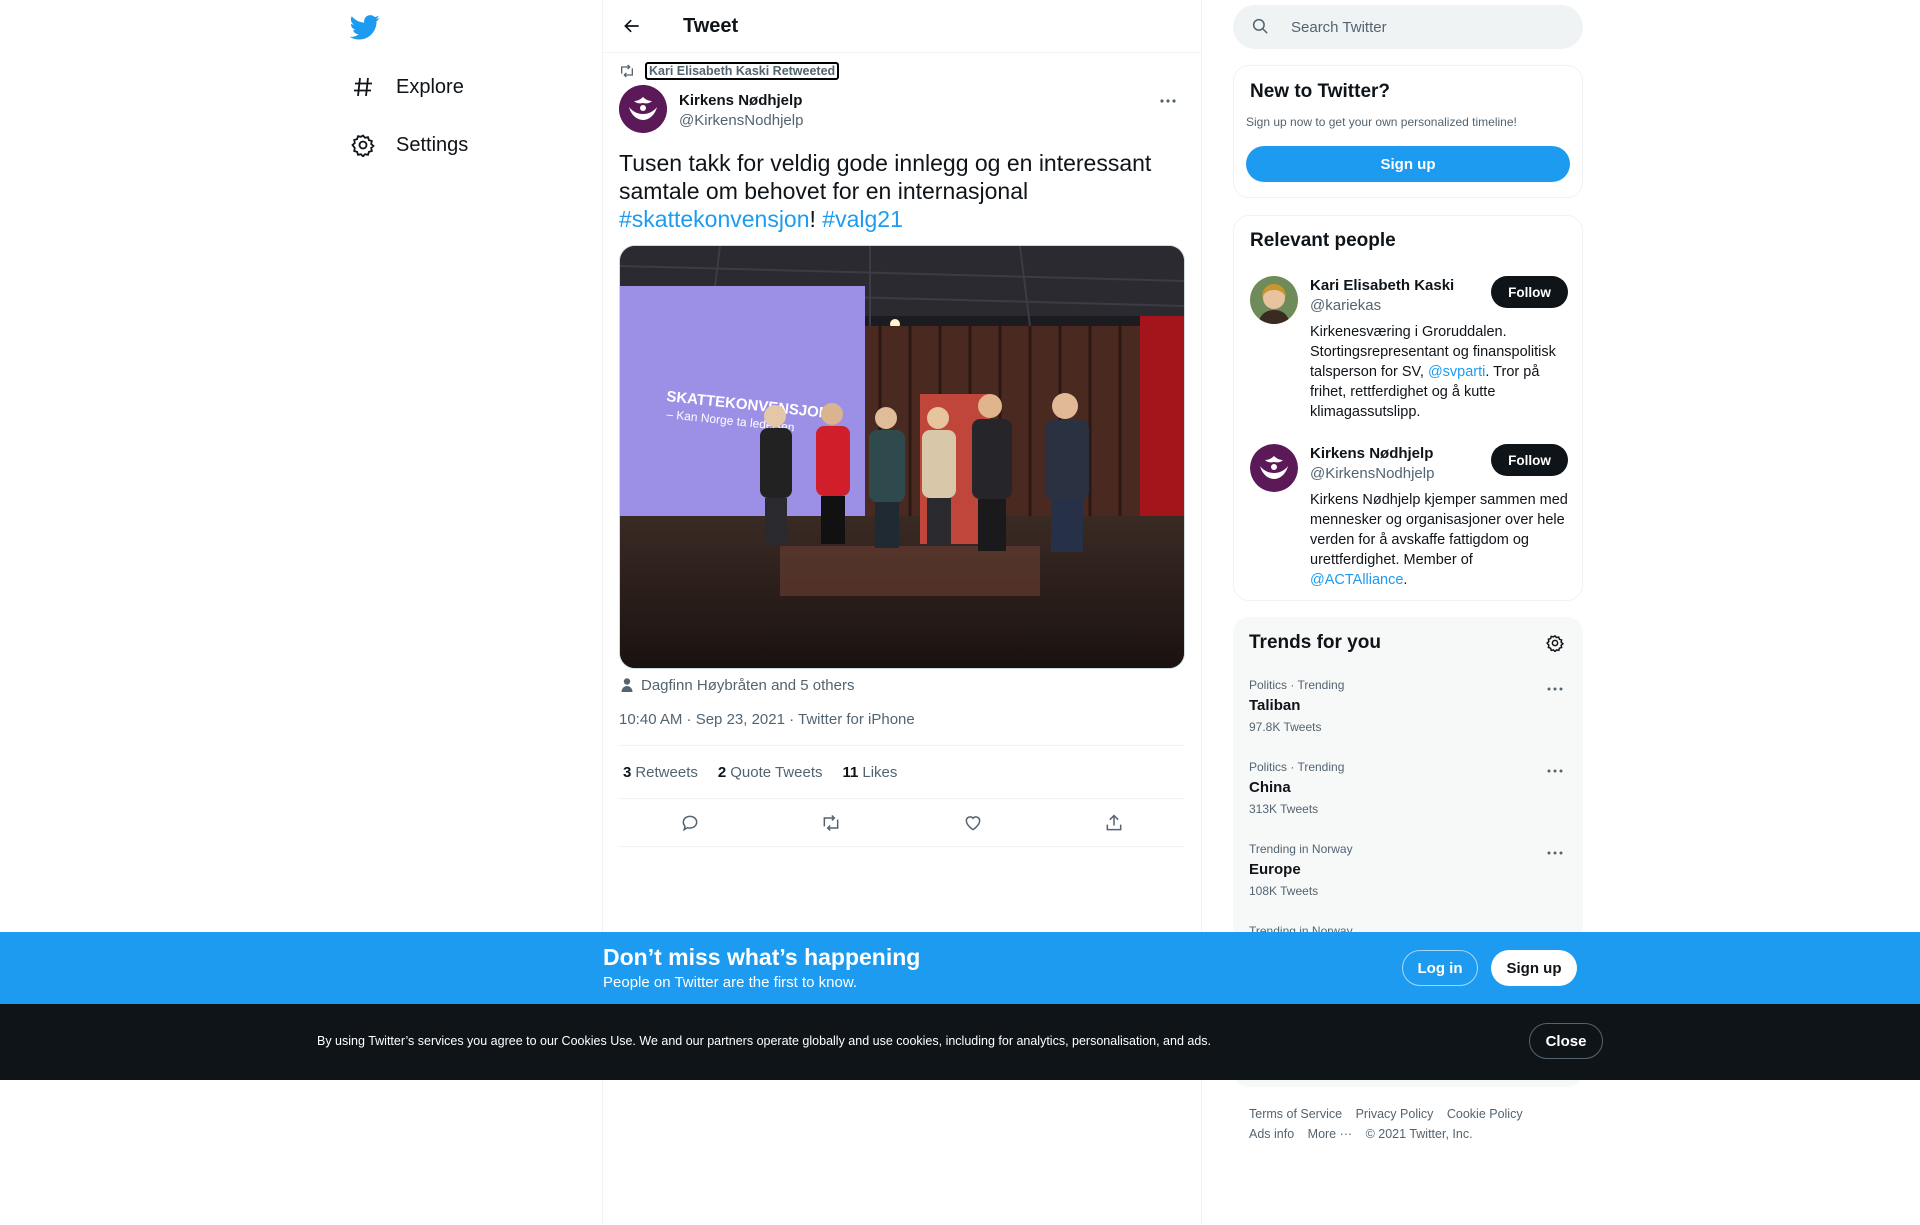 Image resolution: width=1920 pixels, height=1225 pixels. Describe the element at coordinates (762, 957) in the screenshot. I see `banner-title: Don’t miss what’s happening` at that location.